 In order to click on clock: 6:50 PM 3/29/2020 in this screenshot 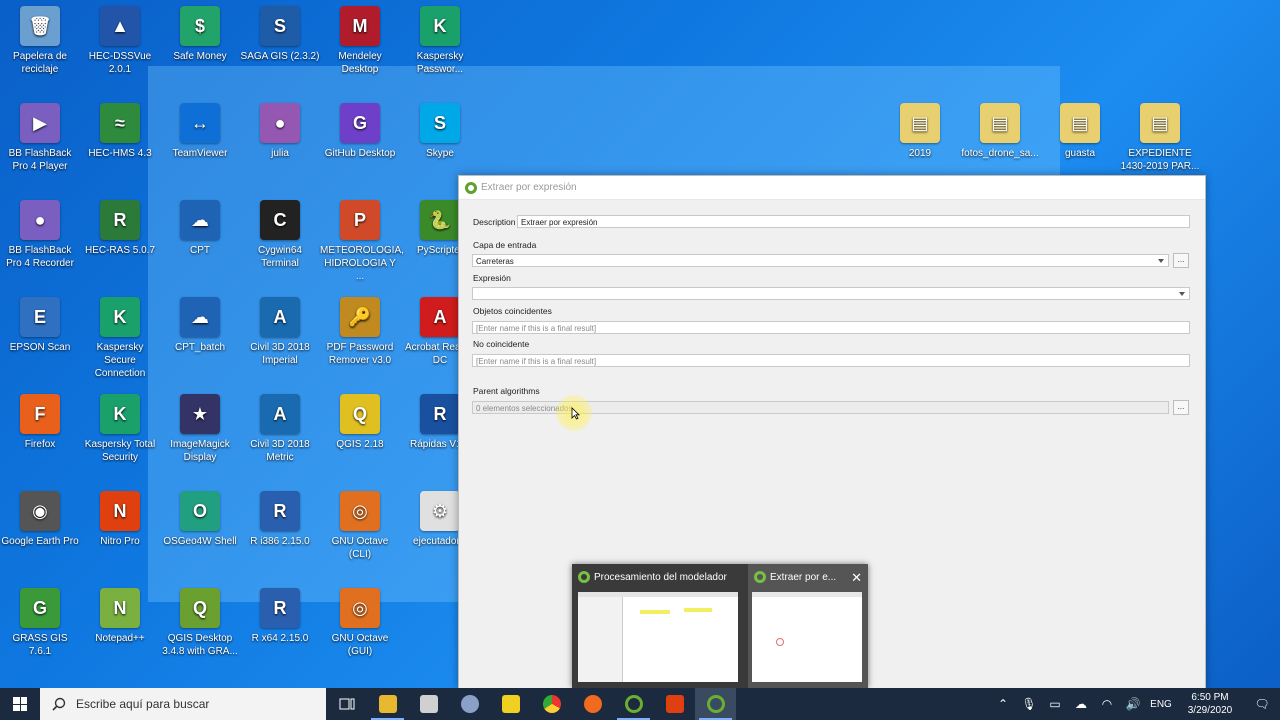, I will do `click(1210, 704)`.